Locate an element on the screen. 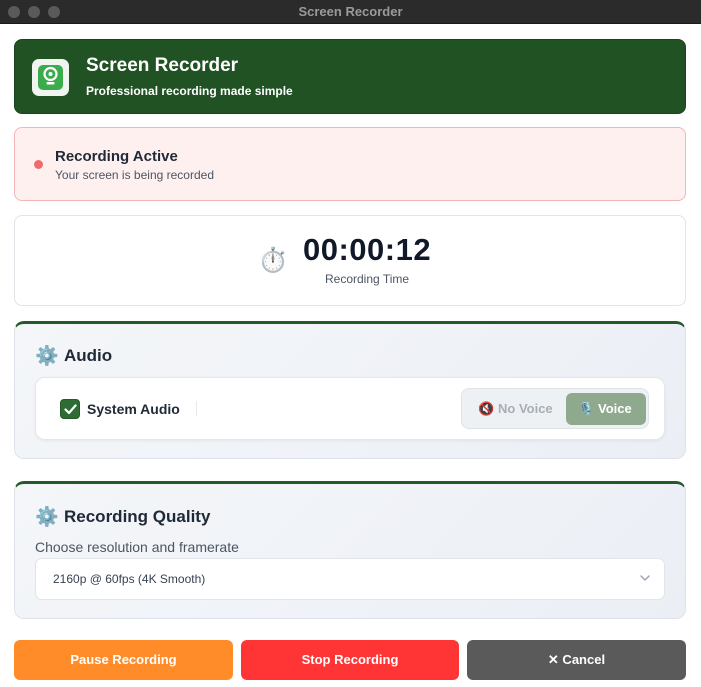 The height and width of the screenshot is (687, 701). system-audio-checkbox is located at coordinates (70, 409).